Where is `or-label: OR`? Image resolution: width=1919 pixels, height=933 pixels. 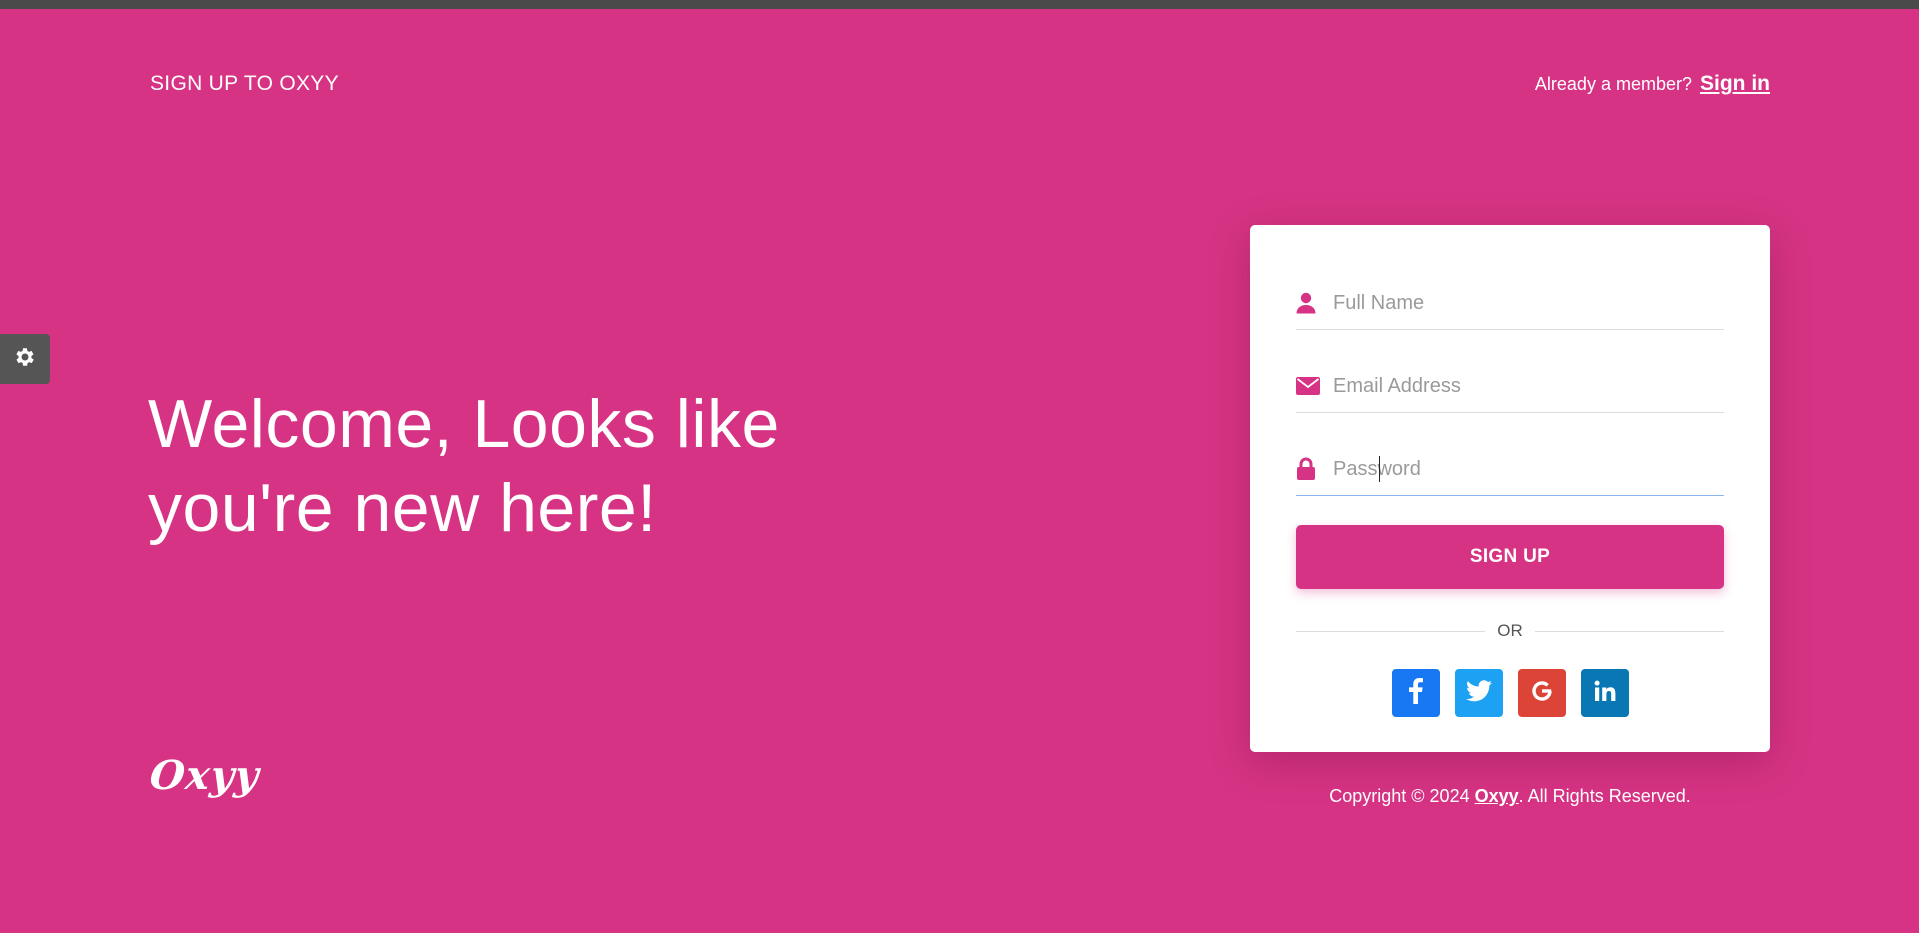 or-label: OR is located at coordinates (1510, 630).